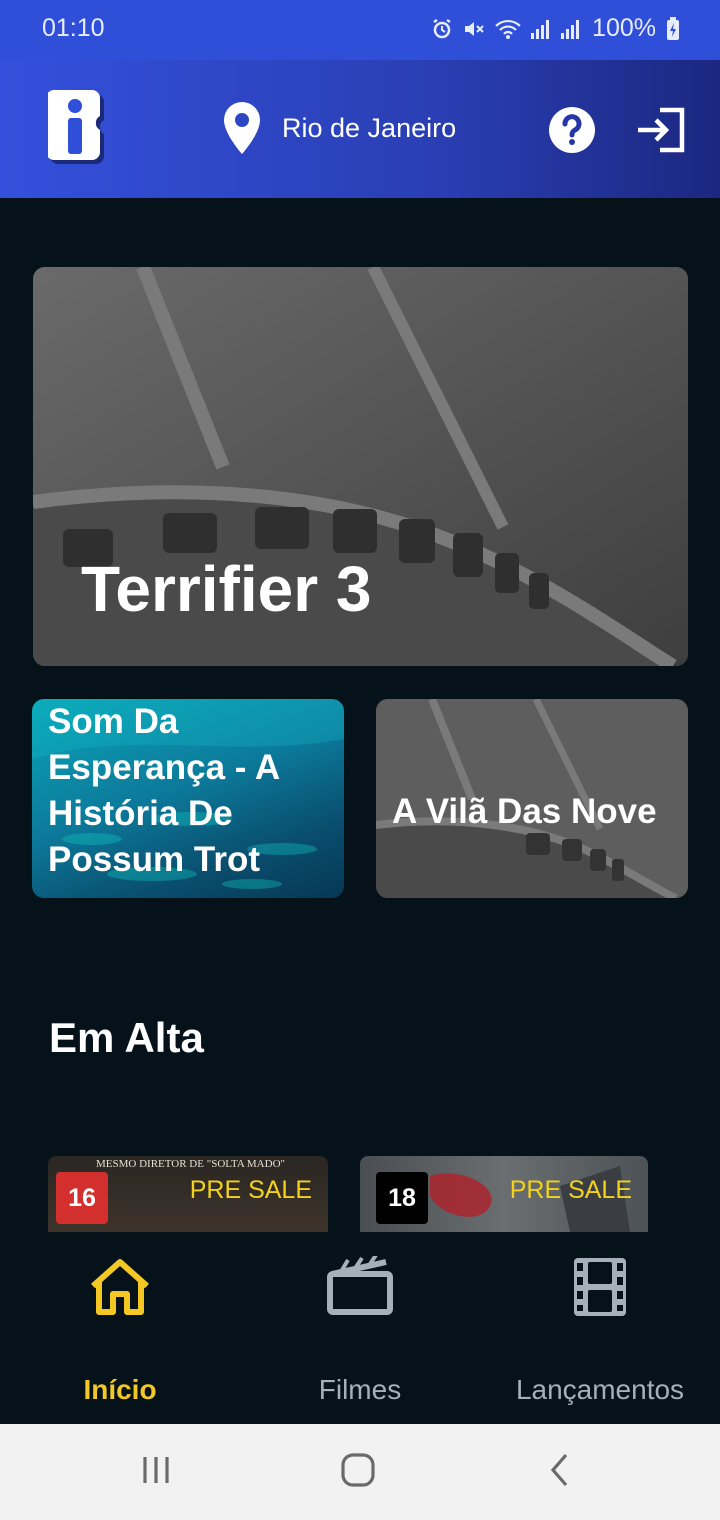  What do you see at coordinates (524, 811) in the screenshot?
I see `featured-card-2-title: A Vilã Das Nove` at bounding box center [524, 811].